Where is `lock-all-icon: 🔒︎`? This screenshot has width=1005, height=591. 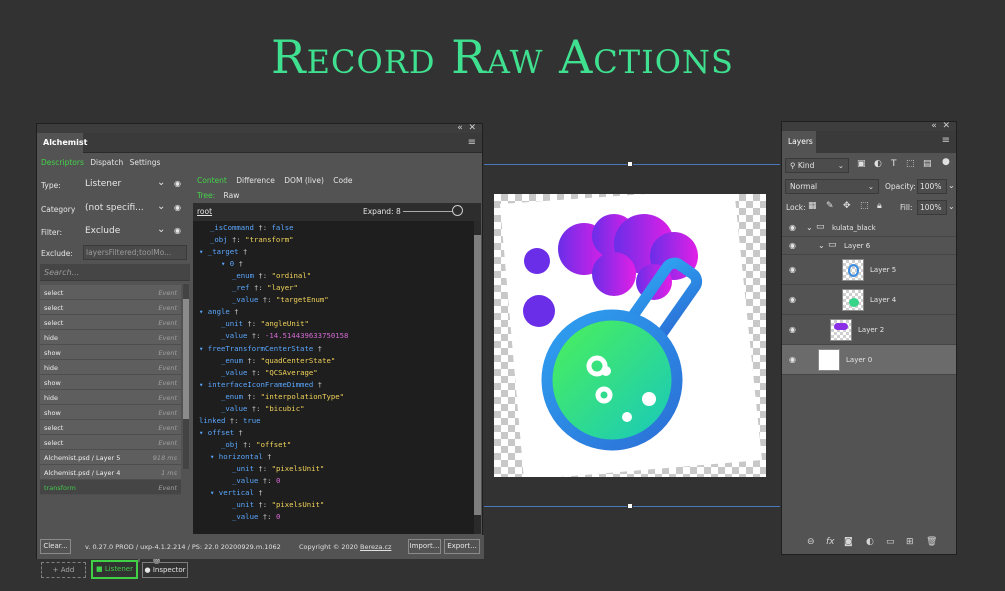 lock-all-icon: 🔒︎ is located at coordinates (879, 206).